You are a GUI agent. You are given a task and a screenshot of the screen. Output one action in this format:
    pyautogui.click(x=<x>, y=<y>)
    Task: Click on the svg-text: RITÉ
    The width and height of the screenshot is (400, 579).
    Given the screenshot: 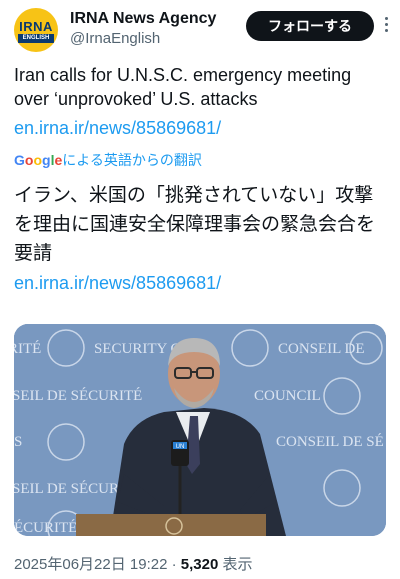 What is the action you would take?
    pyautogui.click(x=27, y=348)
    